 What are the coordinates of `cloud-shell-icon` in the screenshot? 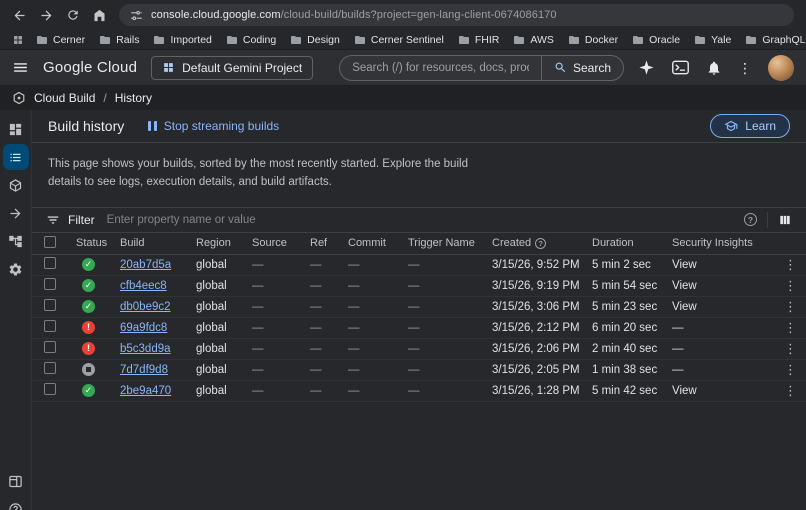 It's located at (680, 67).